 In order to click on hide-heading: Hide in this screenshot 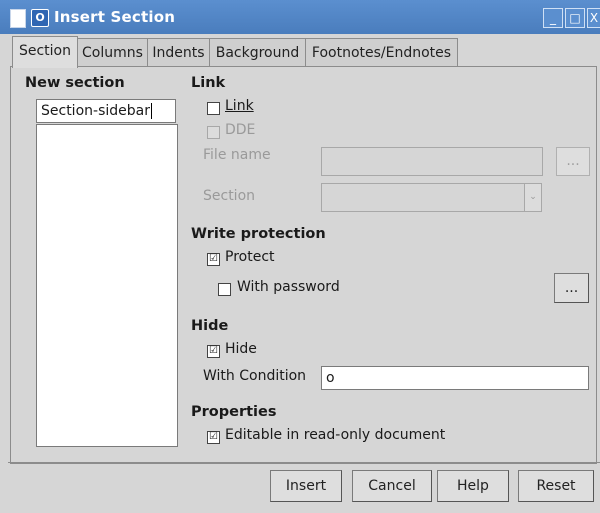, I will do `click(210, 326)`.